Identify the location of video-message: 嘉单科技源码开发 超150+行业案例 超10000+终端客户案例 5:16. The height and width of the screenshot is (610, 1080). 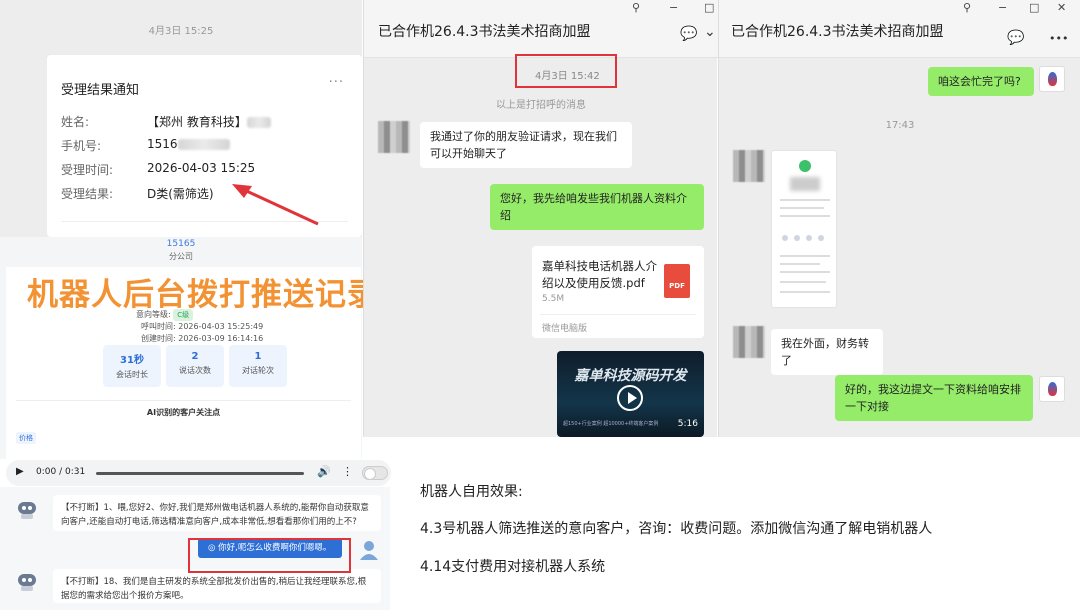
(630, 394).